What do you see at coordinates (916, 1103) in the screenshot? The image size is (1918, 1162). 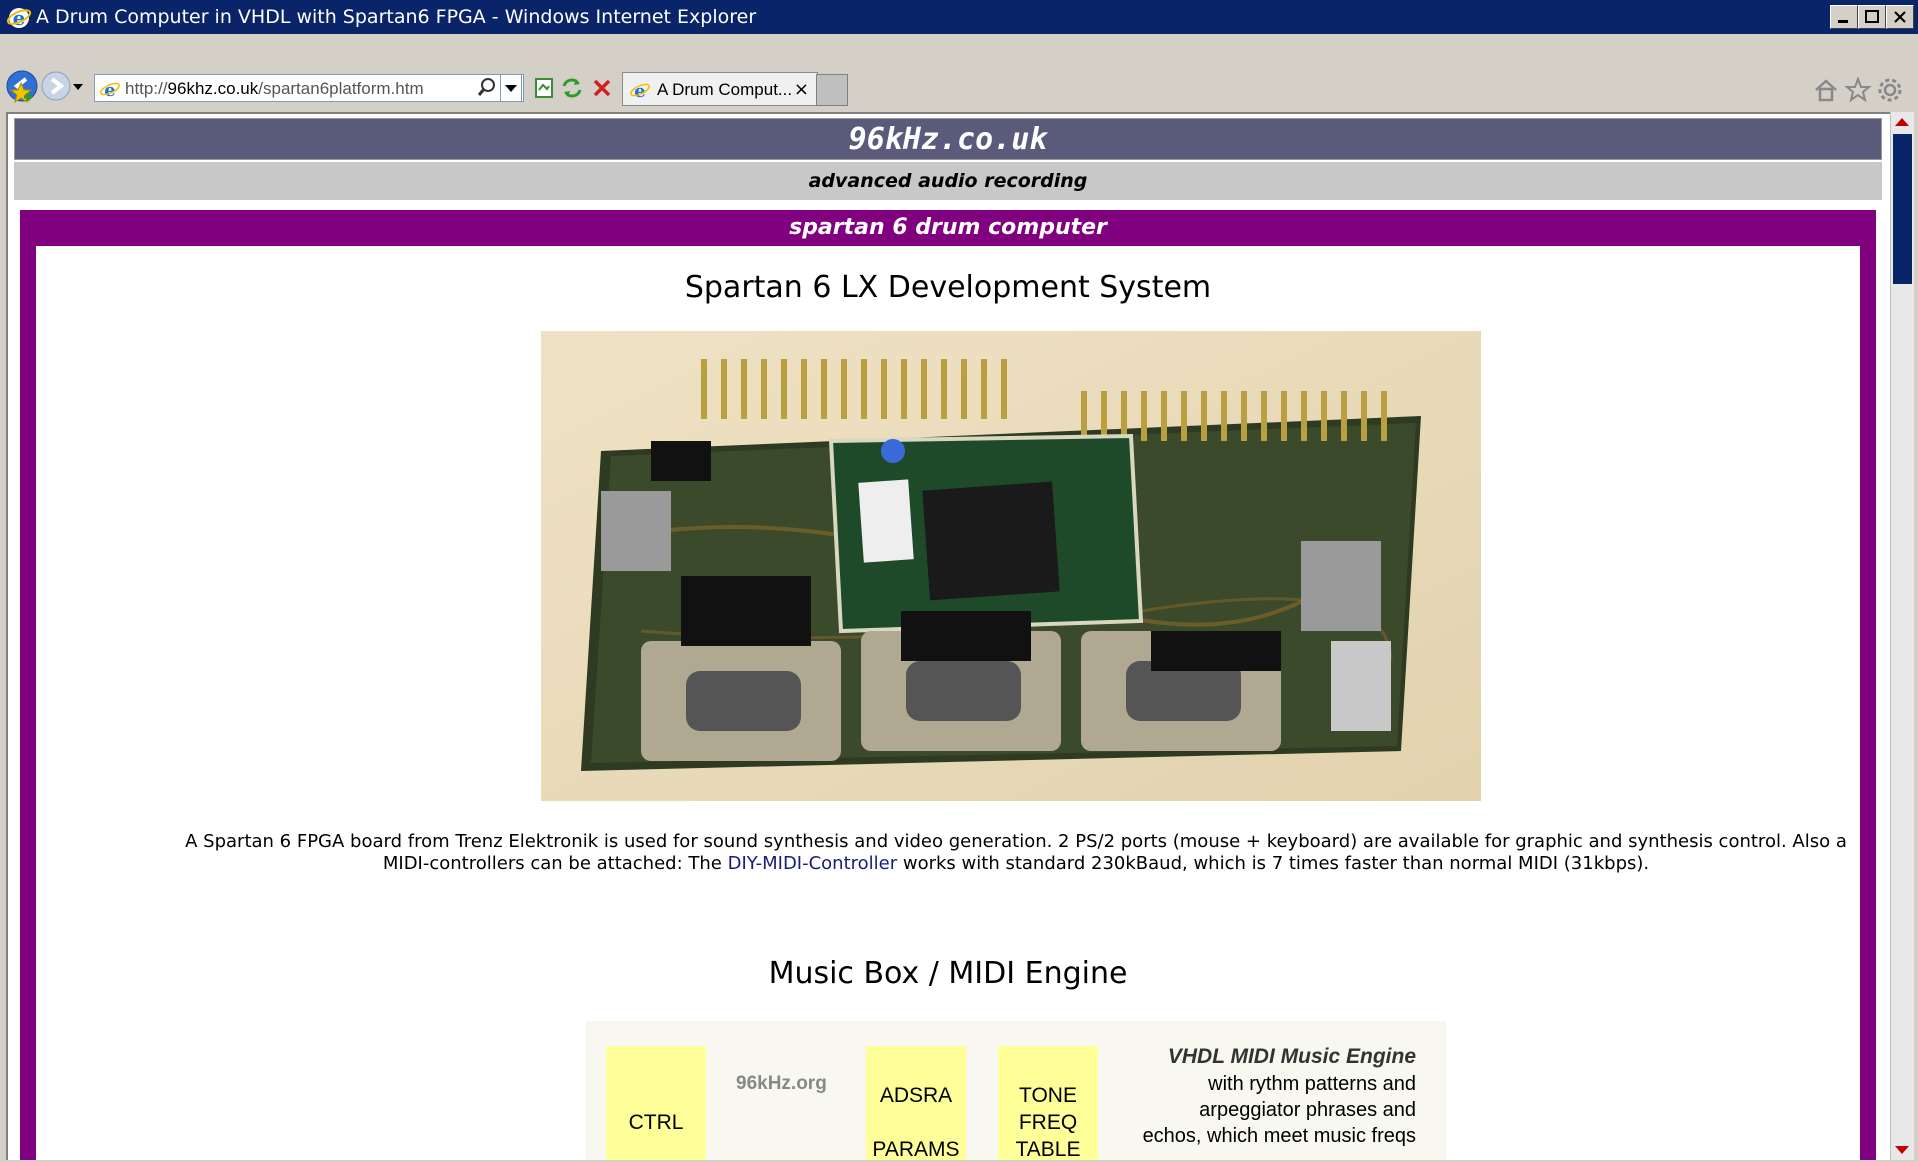 I see `adsra-block: ADSRA PARAMS` at bounding box center [916, 1103].